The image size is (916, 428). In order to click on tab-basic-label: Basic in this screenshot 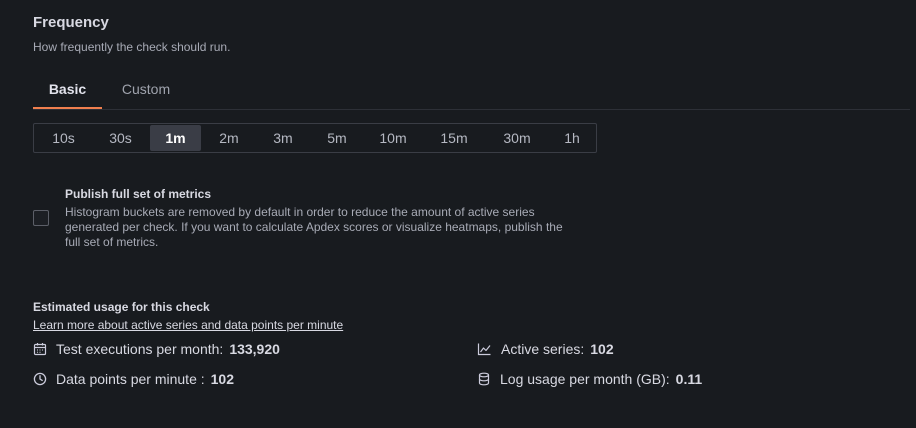, I will do `click(67, 89)`.